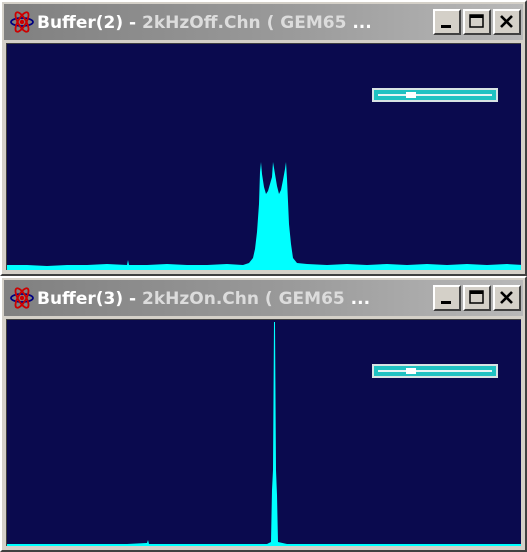  I want to click on window-title-buffer: Buffer(2), so click(80, 23).